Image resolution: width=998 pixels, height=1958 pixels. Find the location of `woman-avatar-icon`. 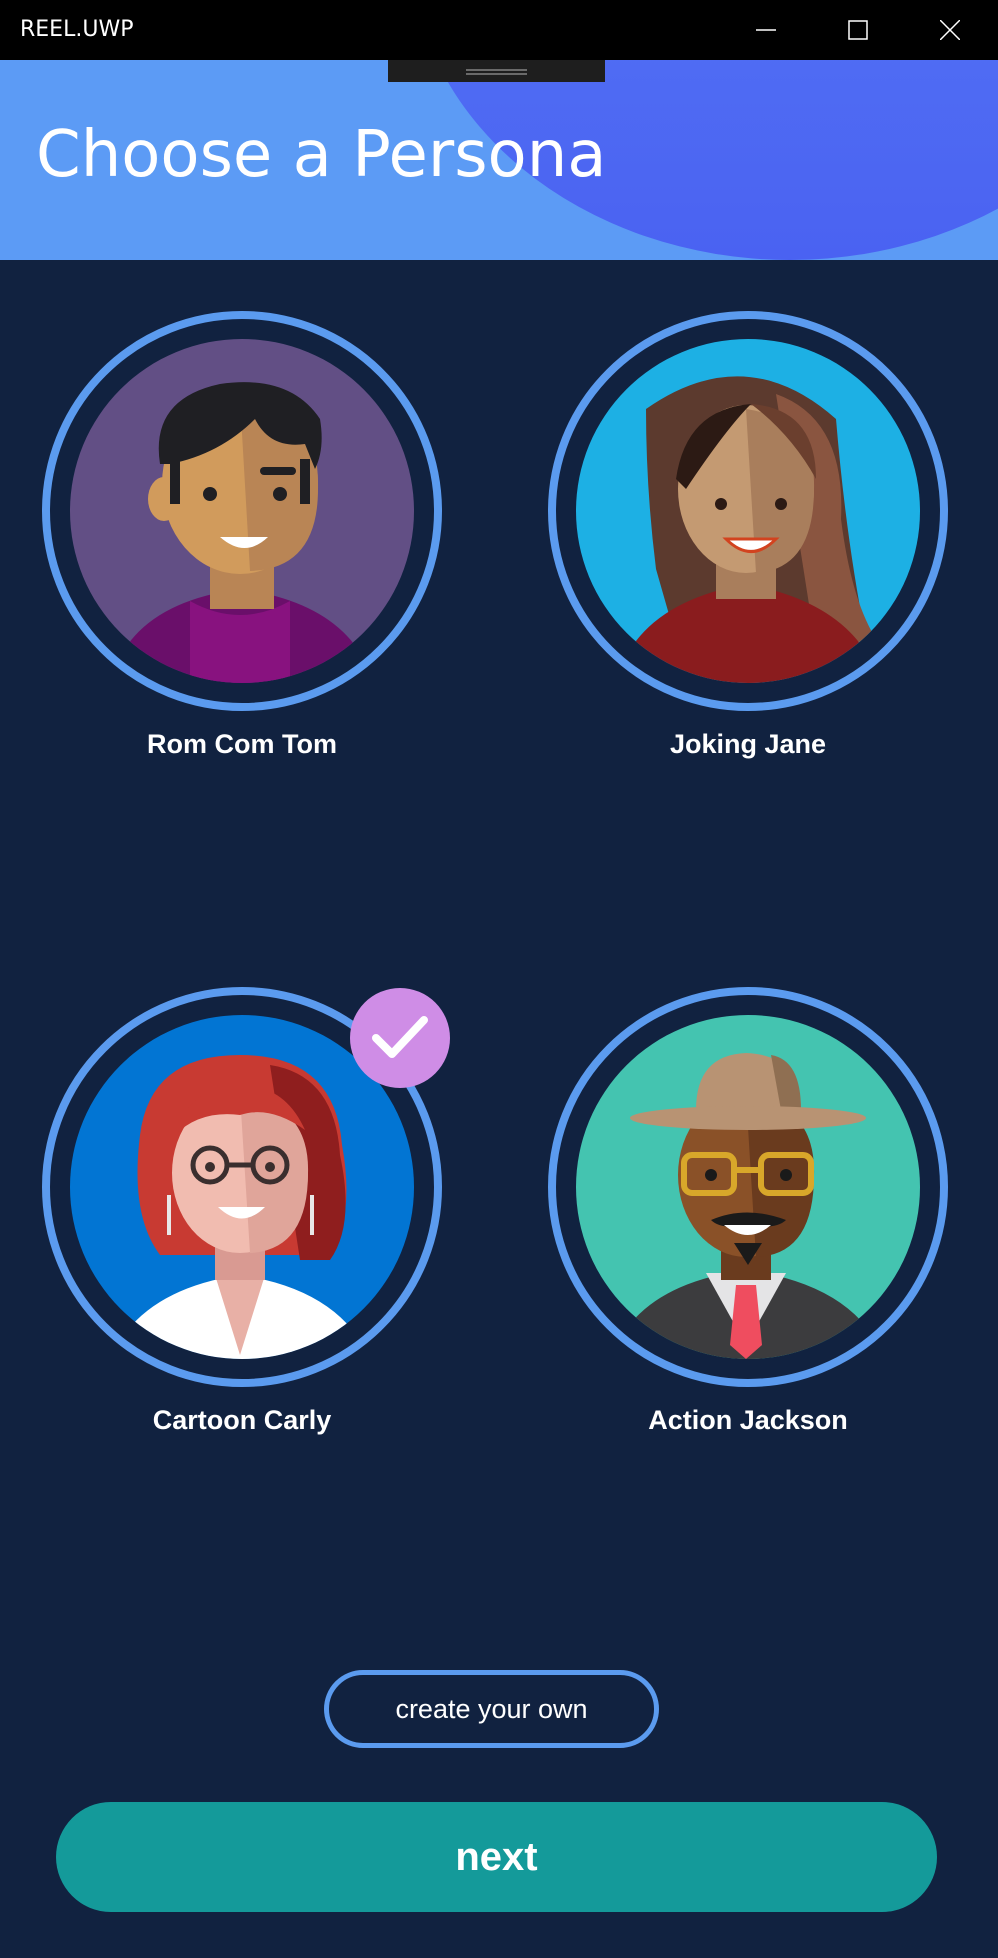

woman-avatar-icon is located at coordinates (748, 511).